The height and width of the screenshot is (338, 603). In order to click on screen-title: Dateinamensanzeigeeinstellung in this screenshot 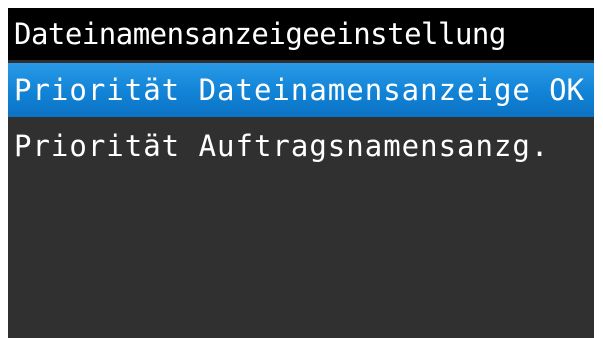, I will do `click(301, 34)`.